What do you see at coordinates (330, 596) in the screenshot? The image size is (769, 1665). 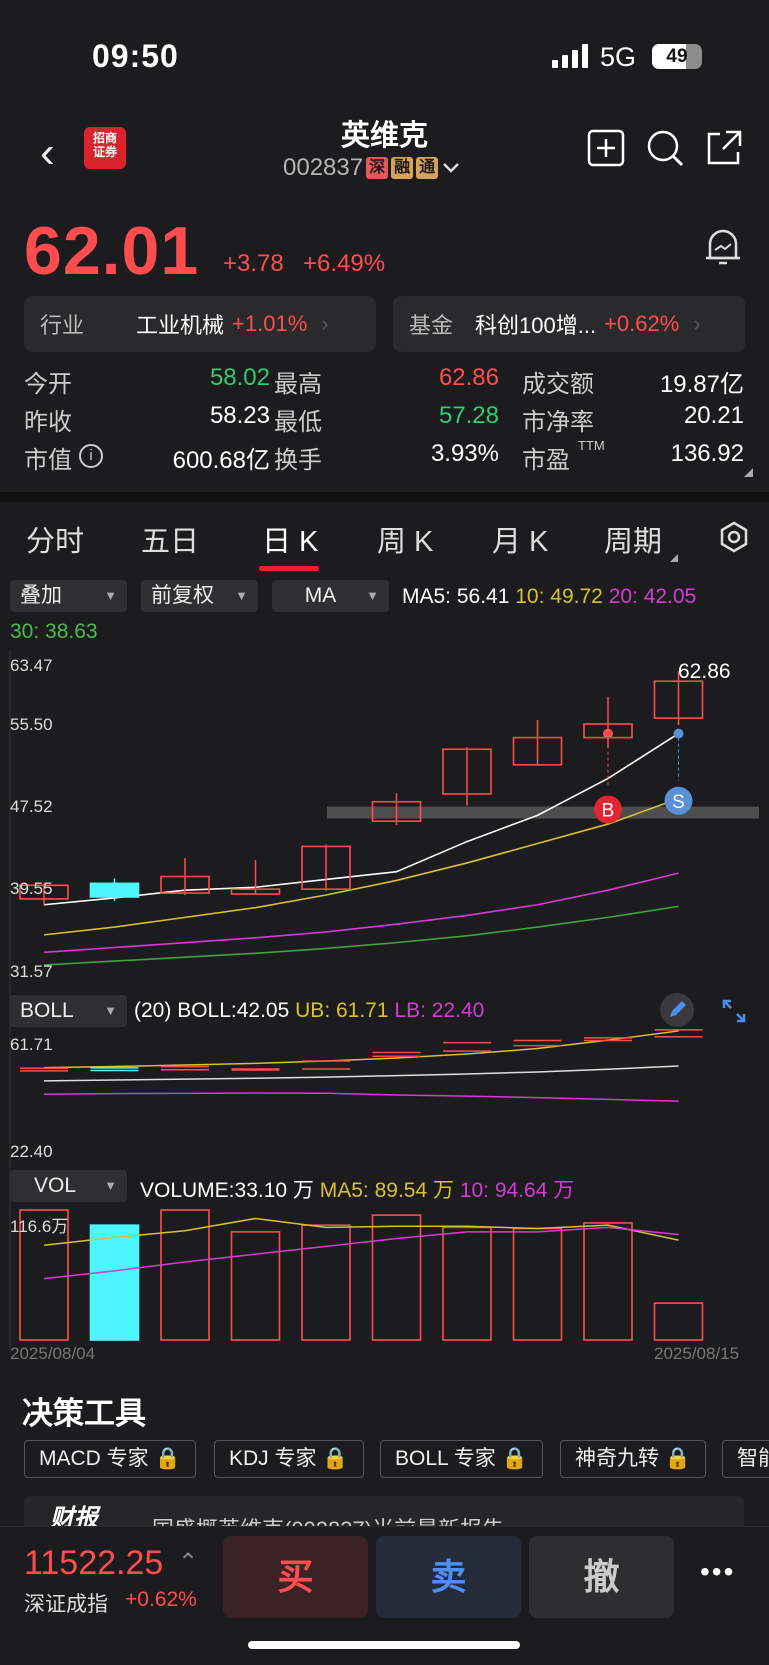 I see `indicator-dropdown: MA ▼` at bounding box center [330, 596].